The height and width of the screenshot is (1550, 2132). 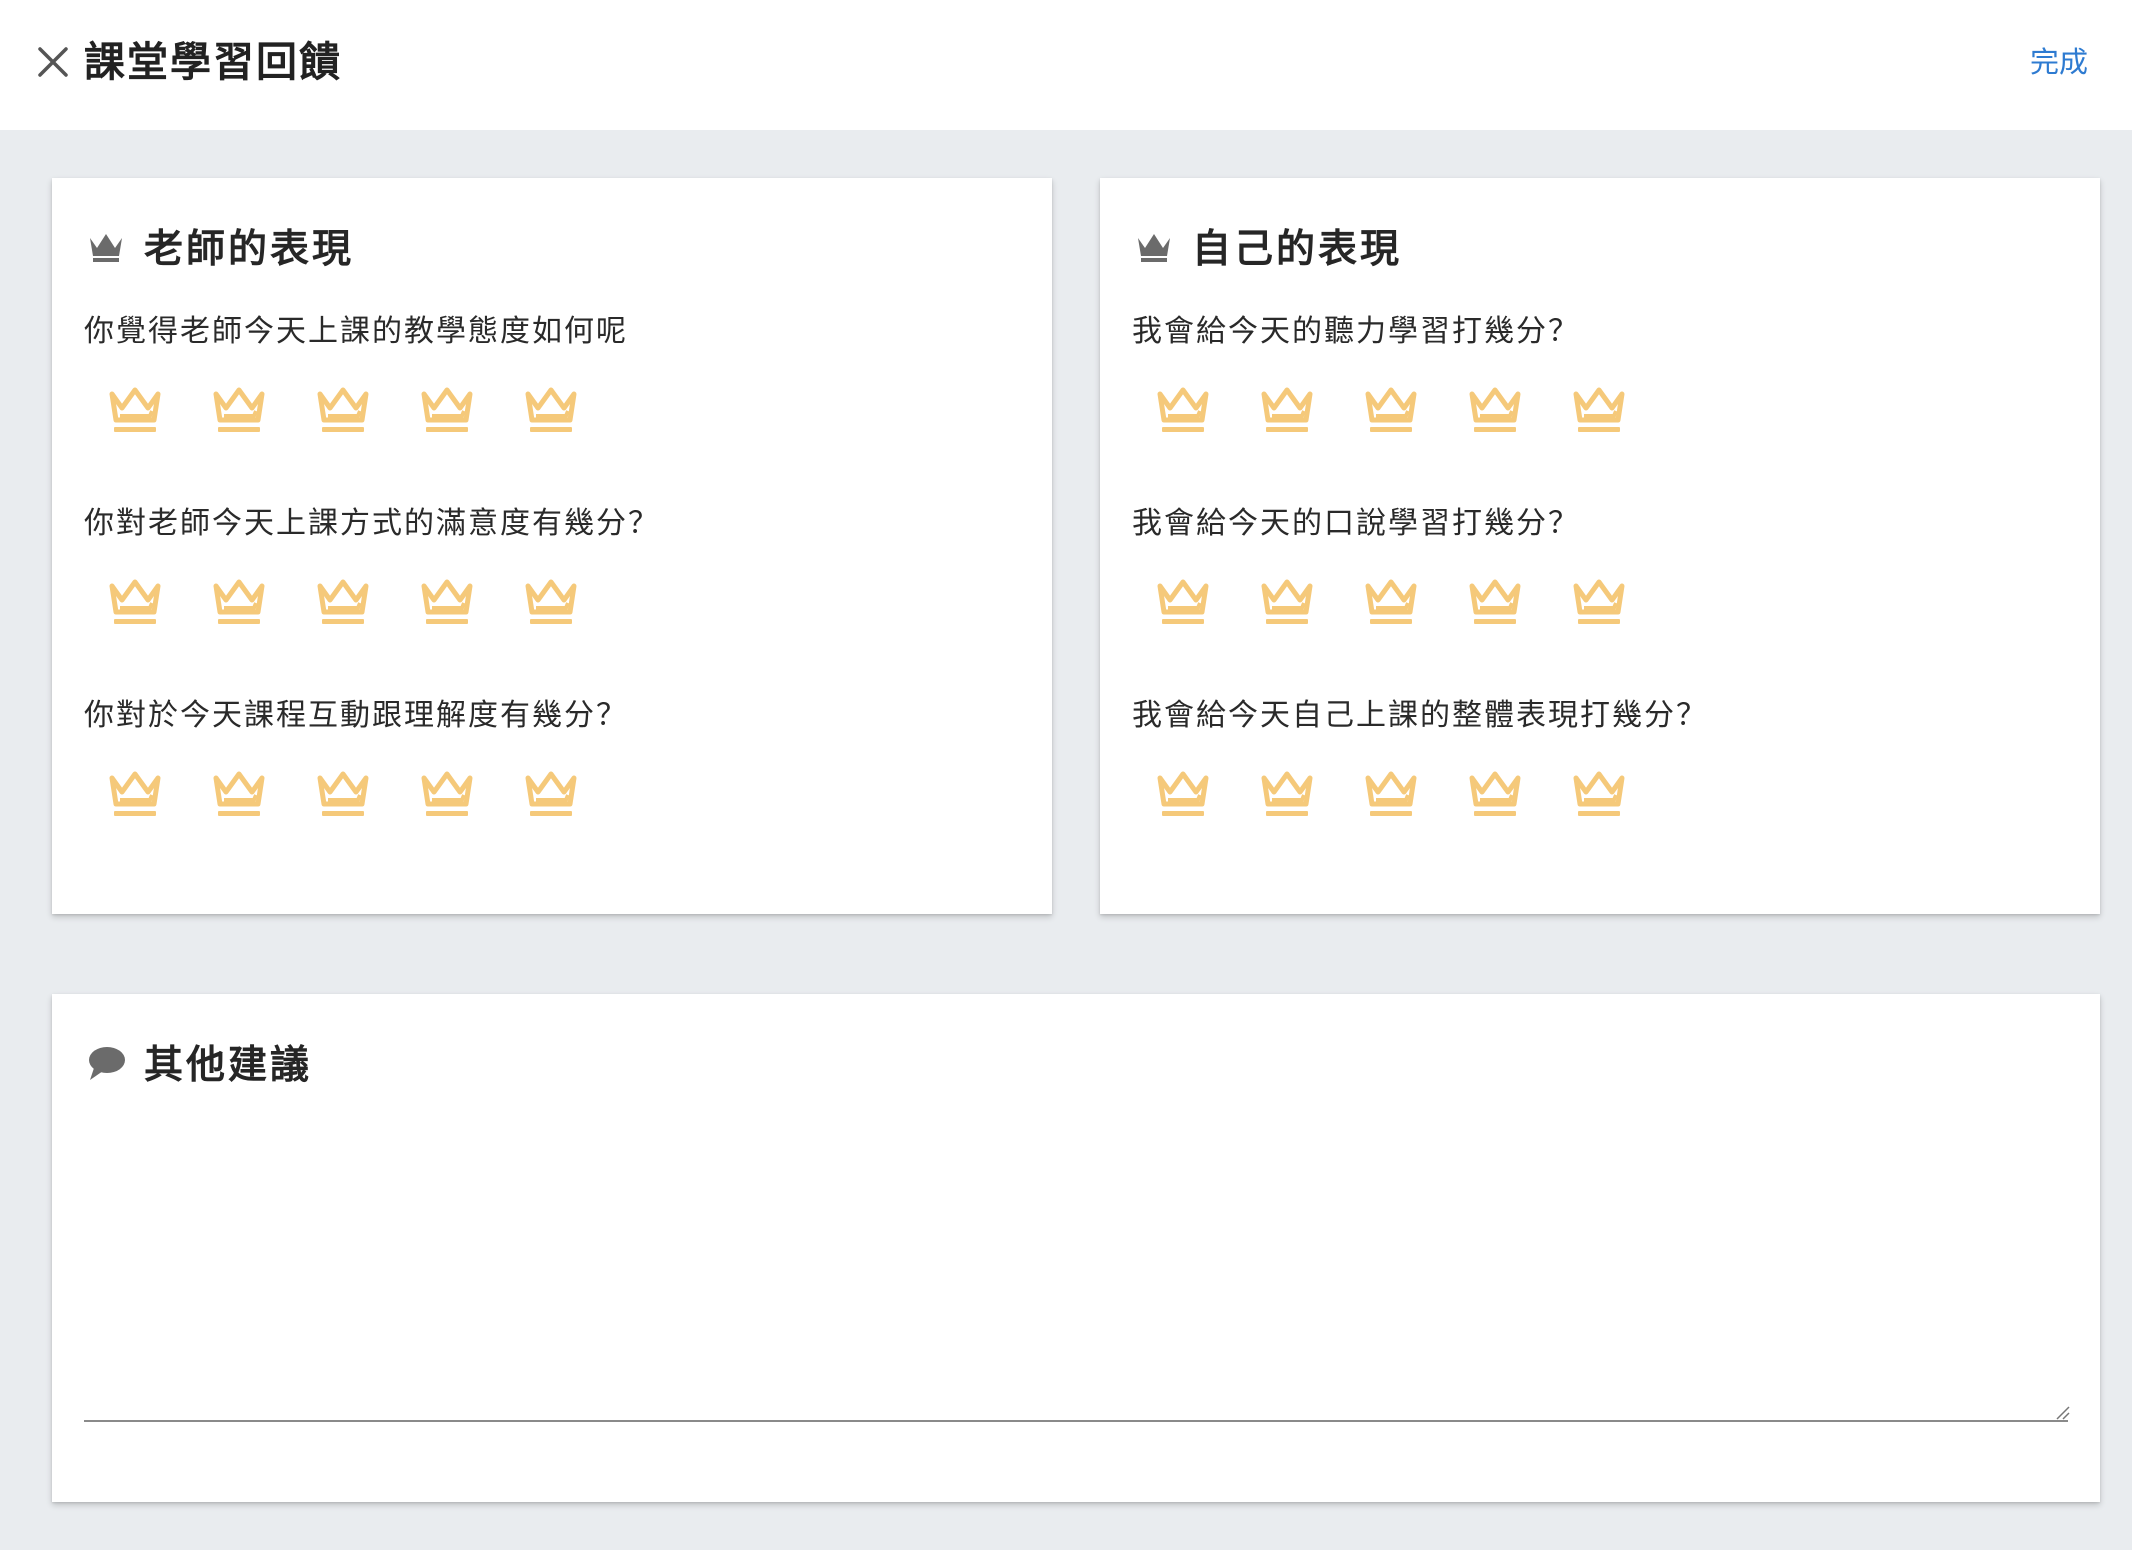 I want to click on card-header: 老師的表現, so click(x=220, y=246).